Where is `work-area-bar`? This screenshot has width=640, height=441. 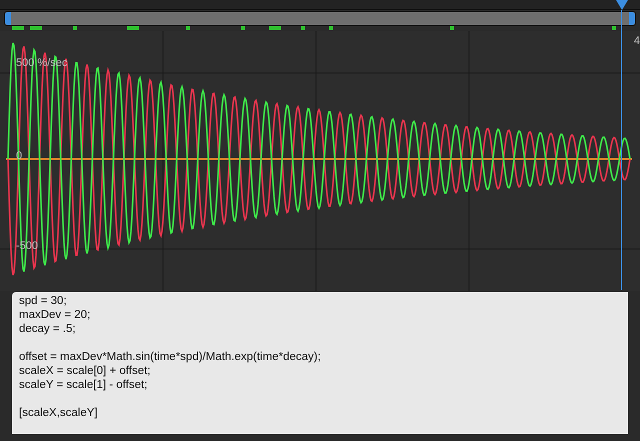
work-area-bar is located at coordinates (320, 18).